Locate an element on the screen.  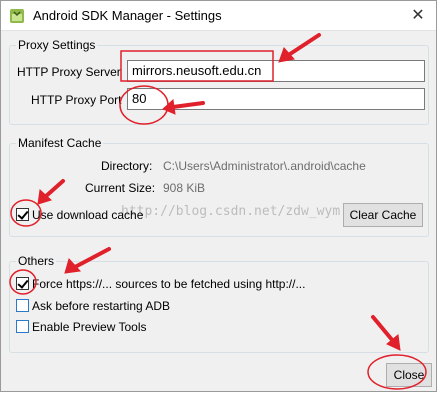
http-proxy-server-label: HTTP Proxy Server is located at coordinates (69, 72).